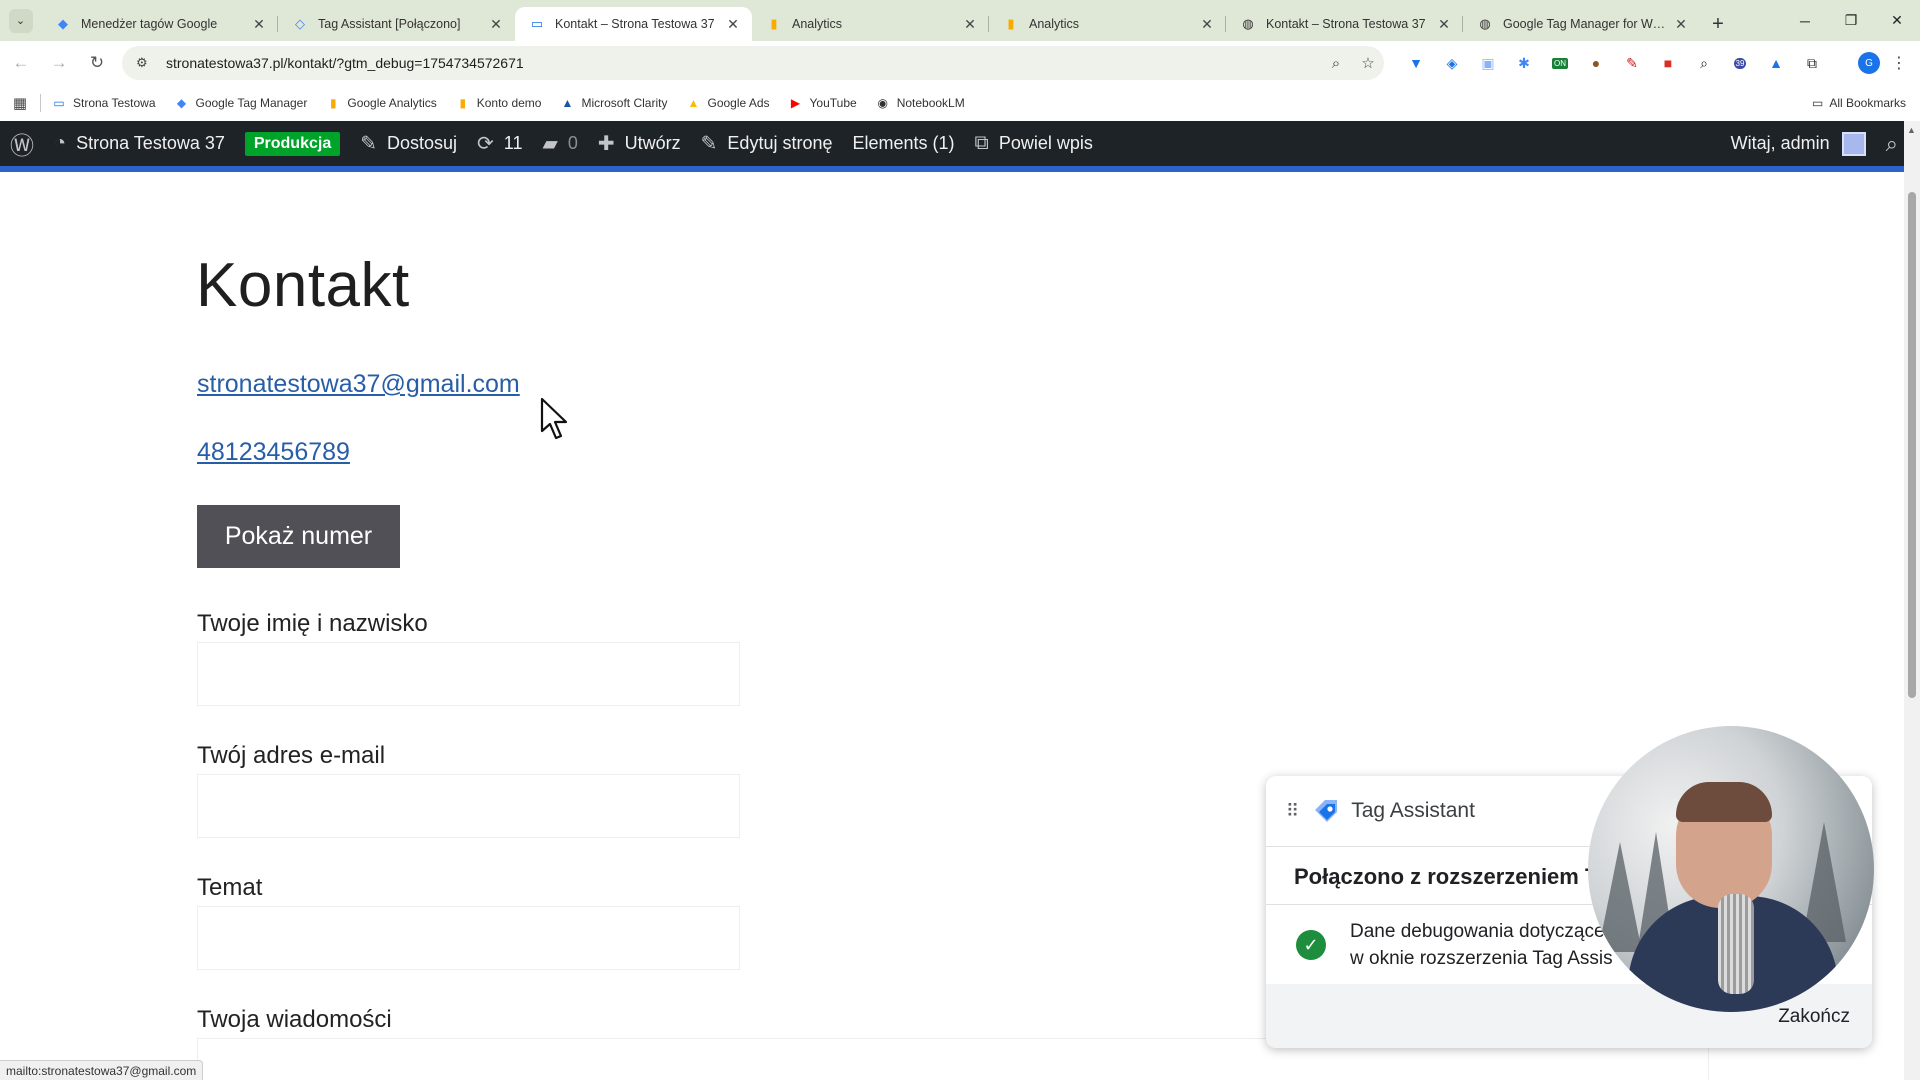 The image size is (1920, 1080). Describe the element at coordinates (294, 1019) in the screenshot. I see `message-label: Twoja wiadomości` at that location.